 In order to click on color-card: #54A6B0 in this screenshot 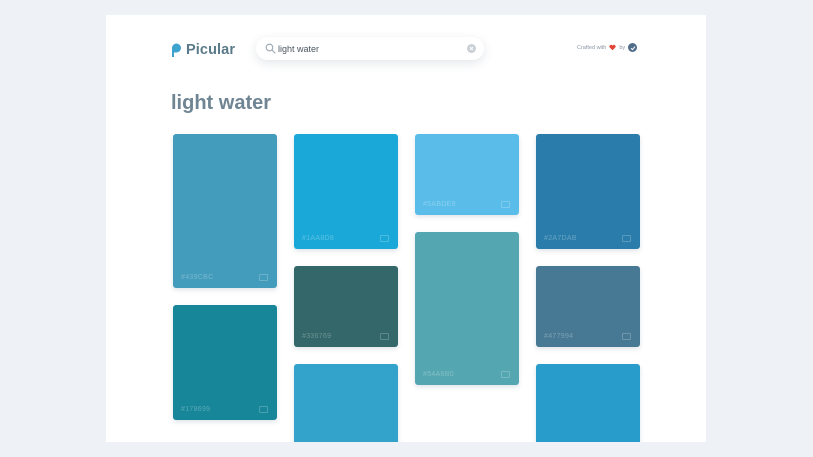, I will do `click(467, 308)`.